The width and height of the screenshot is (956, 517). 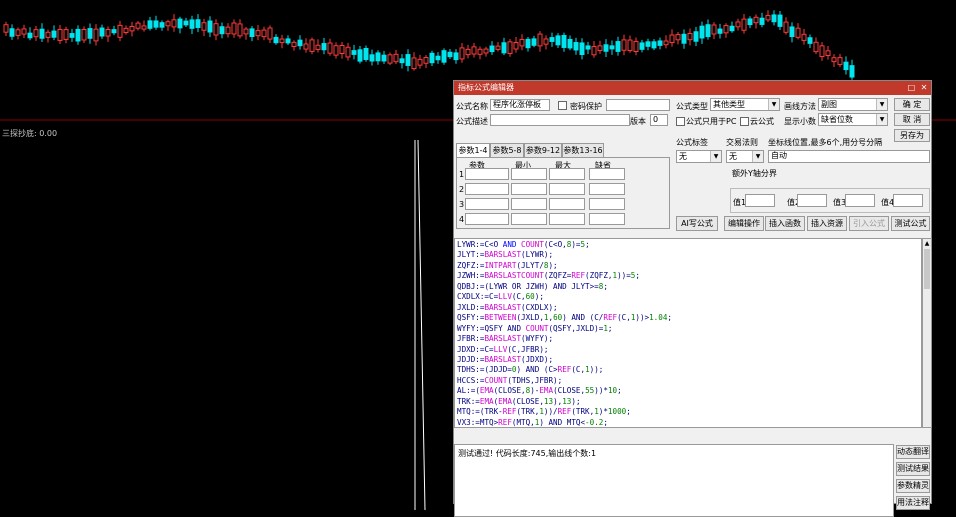 I want to click on code-line: VX3:=MTQ>REF(MTQ,1) AND MTQ<-0.2;, so click(x=688, y=422).